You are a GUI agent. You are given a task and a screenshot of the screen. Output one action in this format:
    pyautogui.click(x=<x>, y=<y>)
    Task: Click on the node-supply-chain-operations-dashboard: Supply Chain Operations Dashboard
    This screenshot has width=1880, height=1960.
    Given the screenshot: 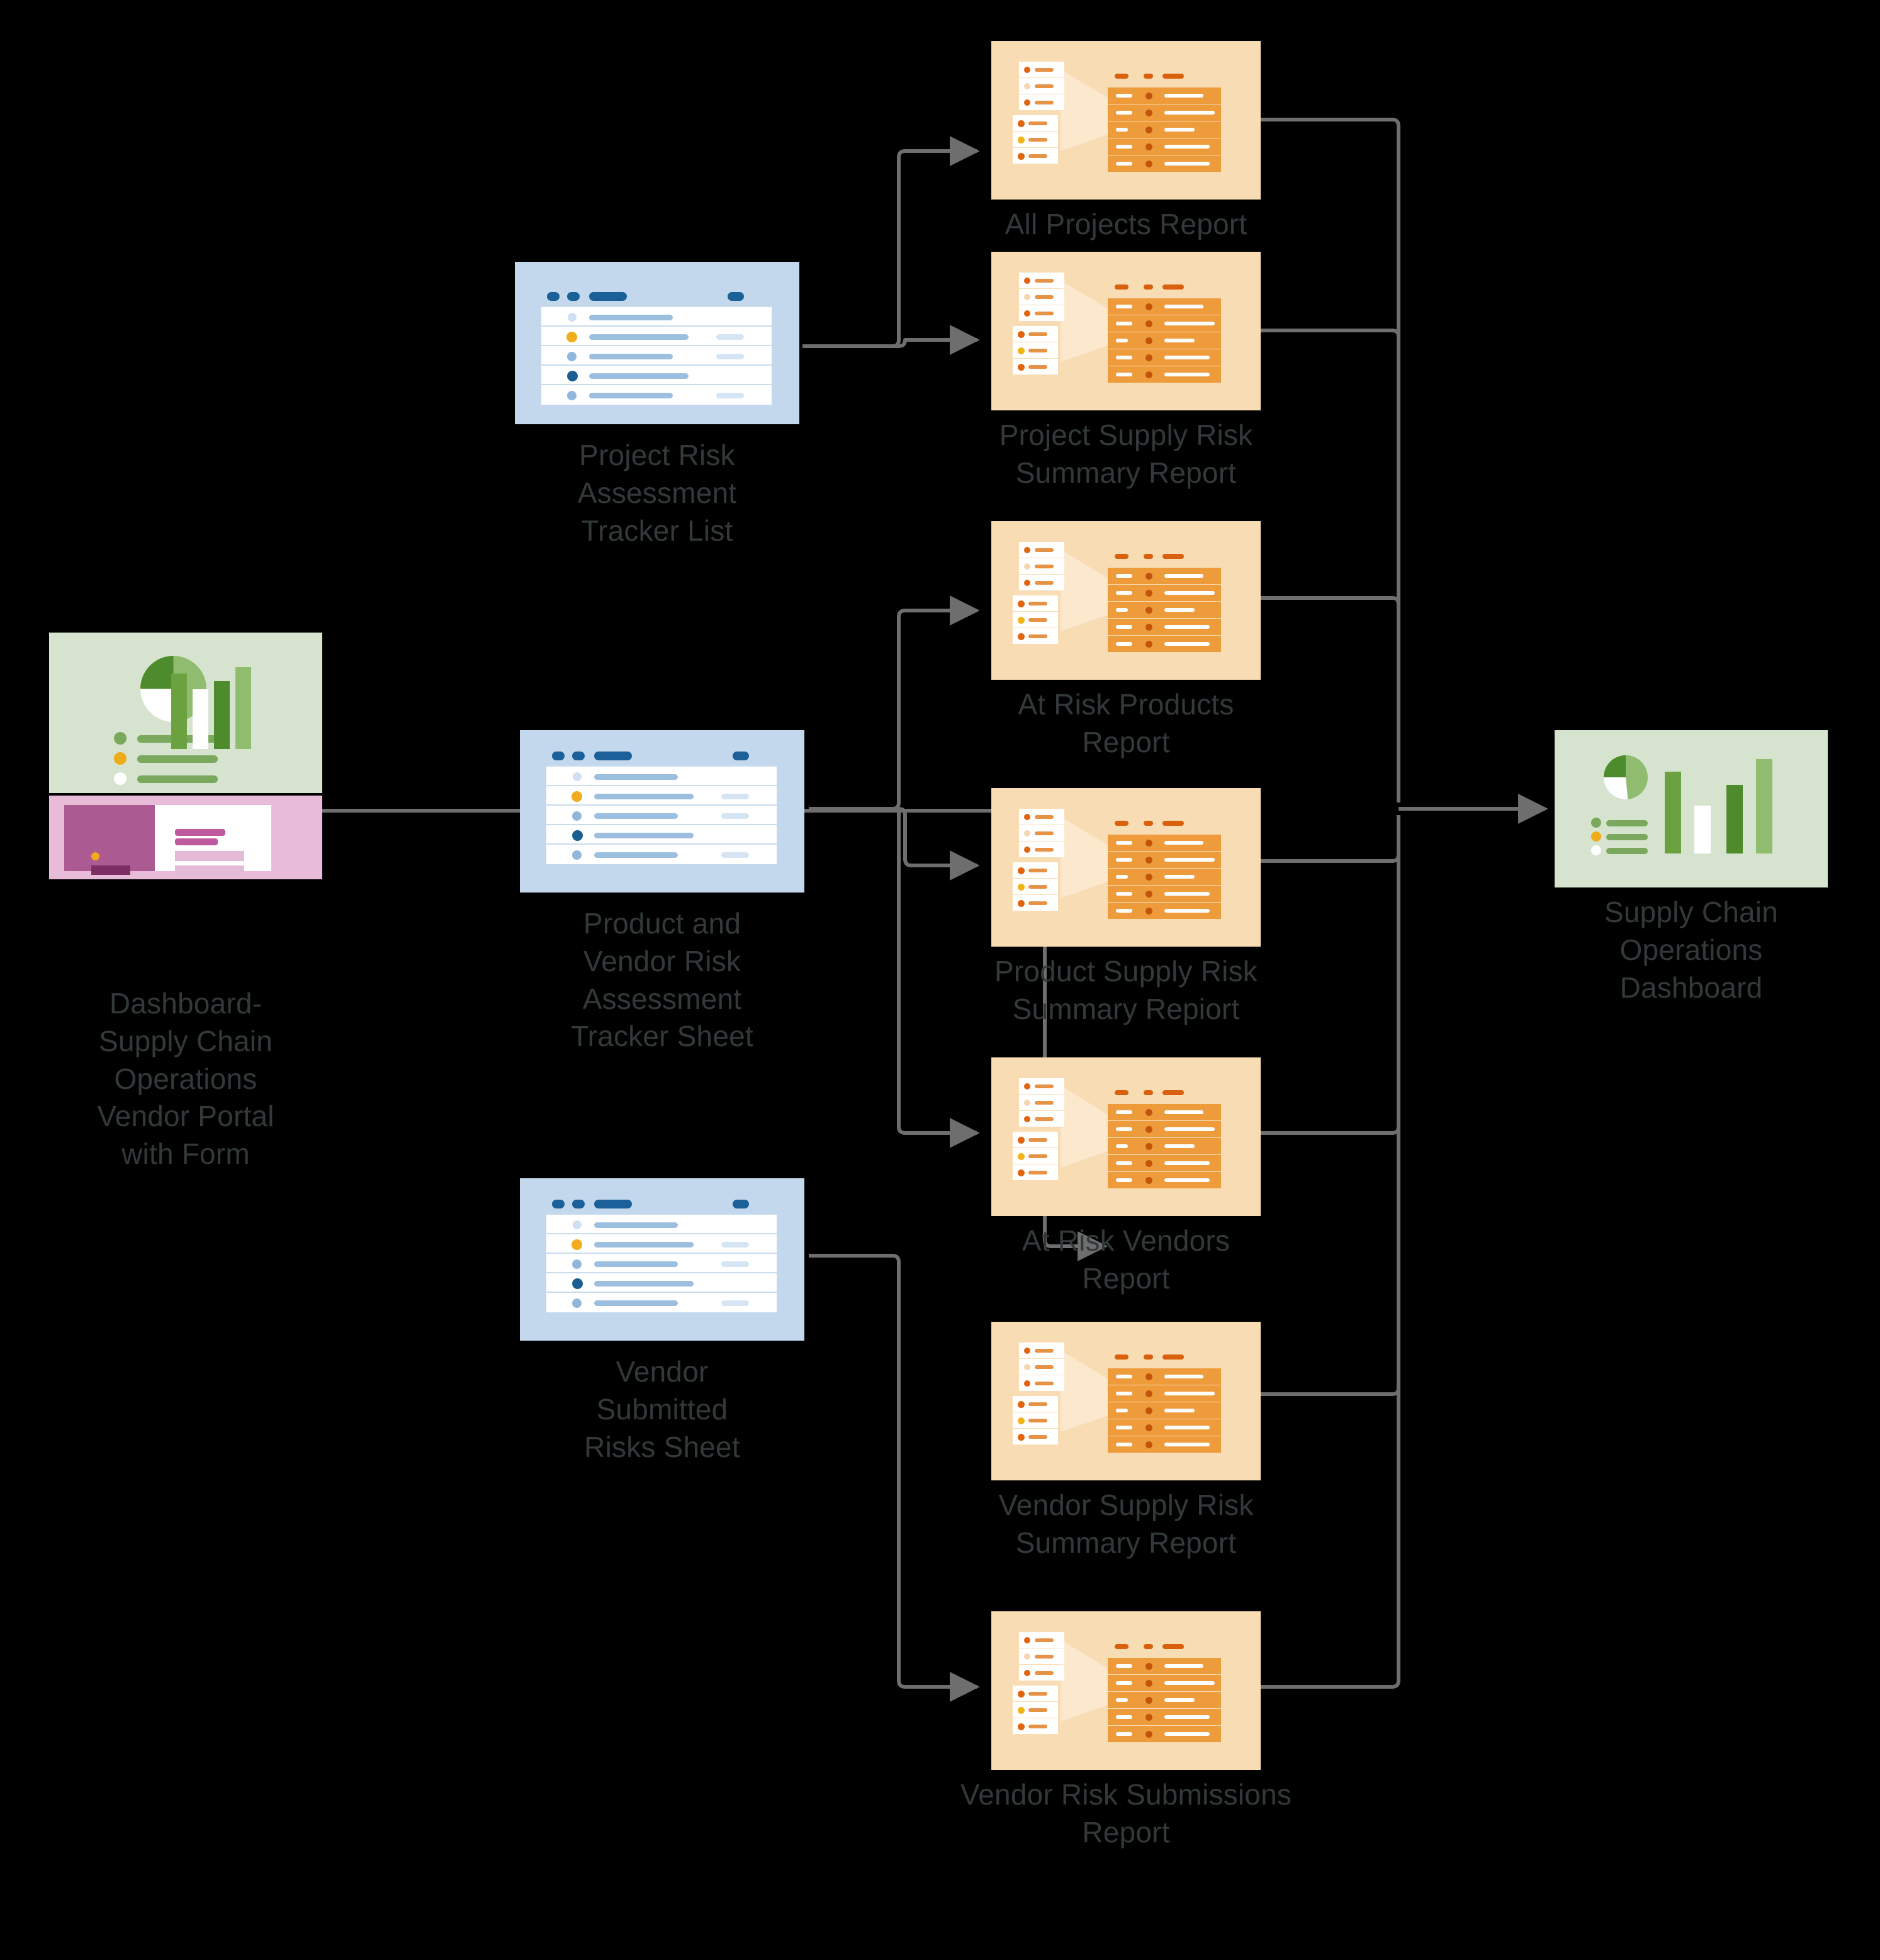 What is the action you would take?
    pyautogui.click(x=1691, y=867)
    